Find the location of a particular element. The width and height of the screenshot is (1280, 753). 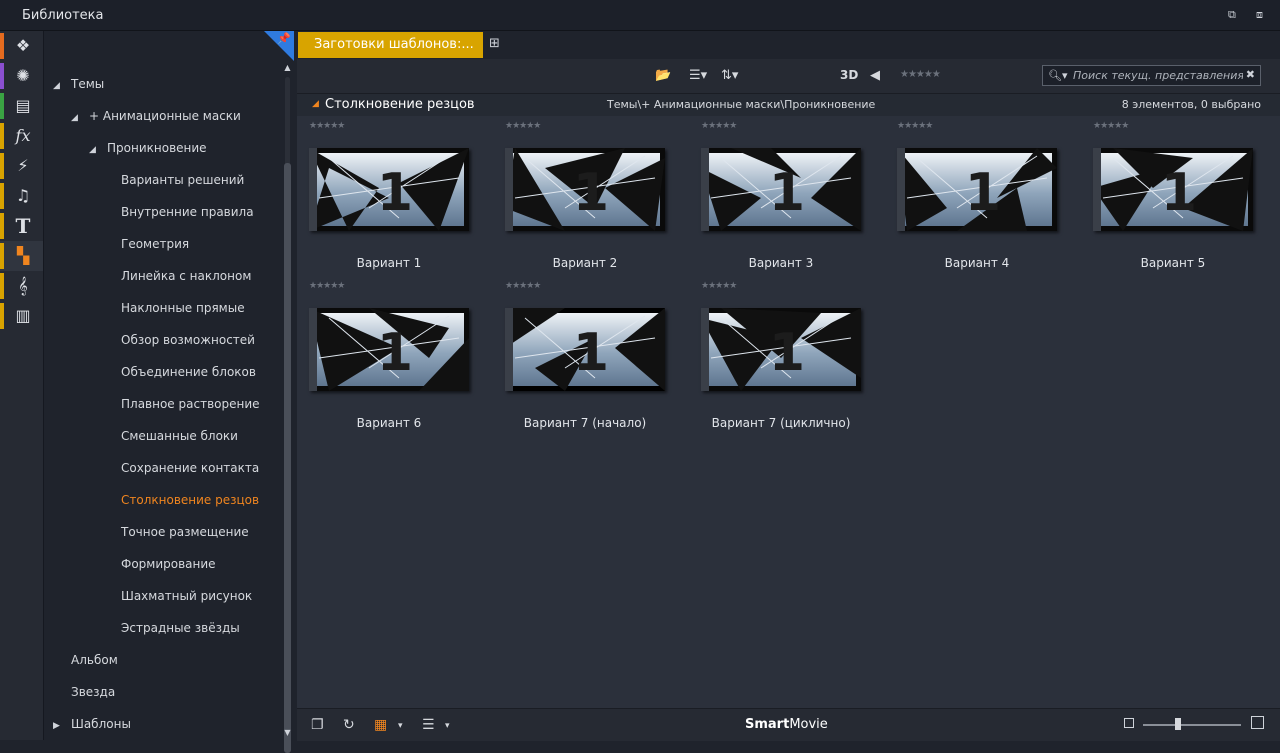

tree-item: Линейка с наклоном is located at coordinates (186, 276).